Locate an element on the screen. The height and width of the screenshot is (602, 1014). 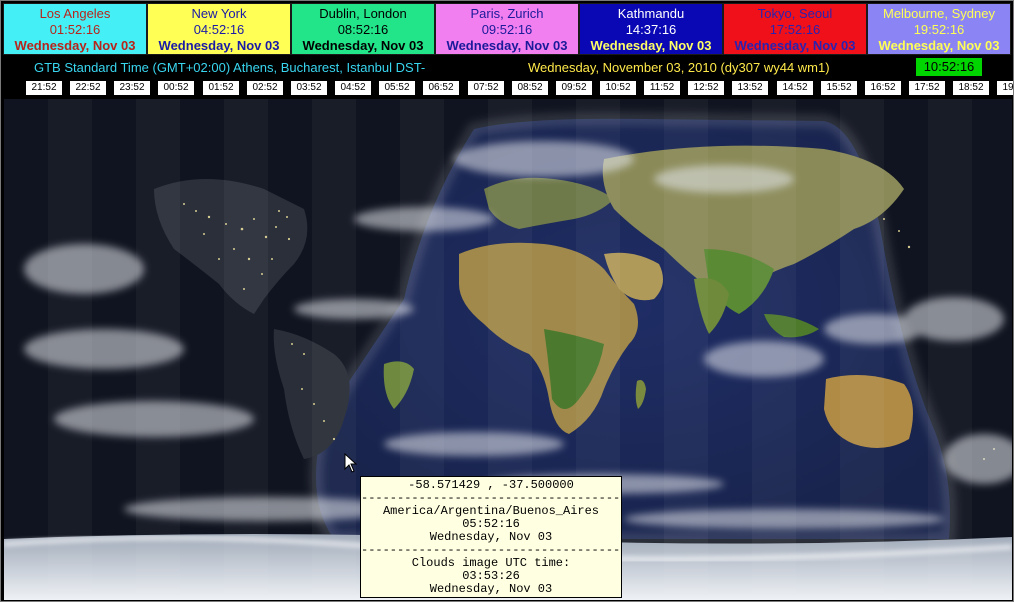
hour-tick: 22:52 is located at coordinates (88, 88).